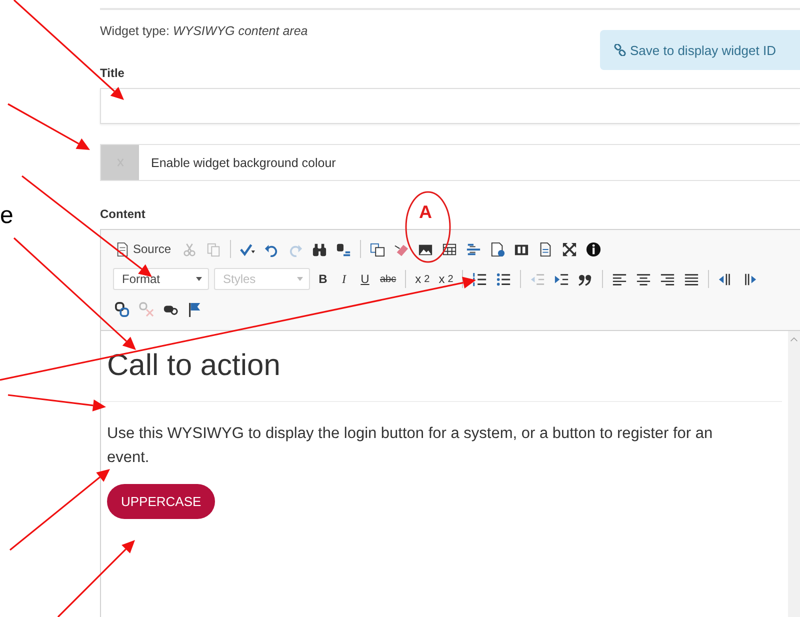 The width and height of the screenshot is (800, 617). What do you see at coordinates (161, 501) in the screenshot?
I see `cta-button: UPPERCASE` at bounding box center [161, 501].